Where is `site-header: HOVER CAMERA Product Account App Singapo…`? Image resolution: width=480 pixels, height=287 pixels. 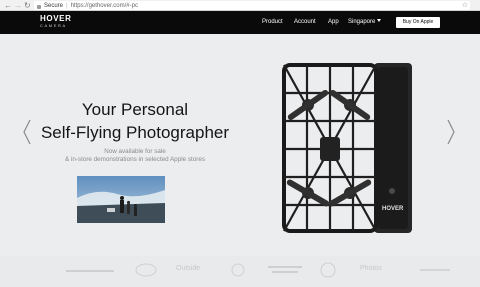 site-header: HOVER CAMERA Product Account App Singapo… is located at coordinates (240, 22).